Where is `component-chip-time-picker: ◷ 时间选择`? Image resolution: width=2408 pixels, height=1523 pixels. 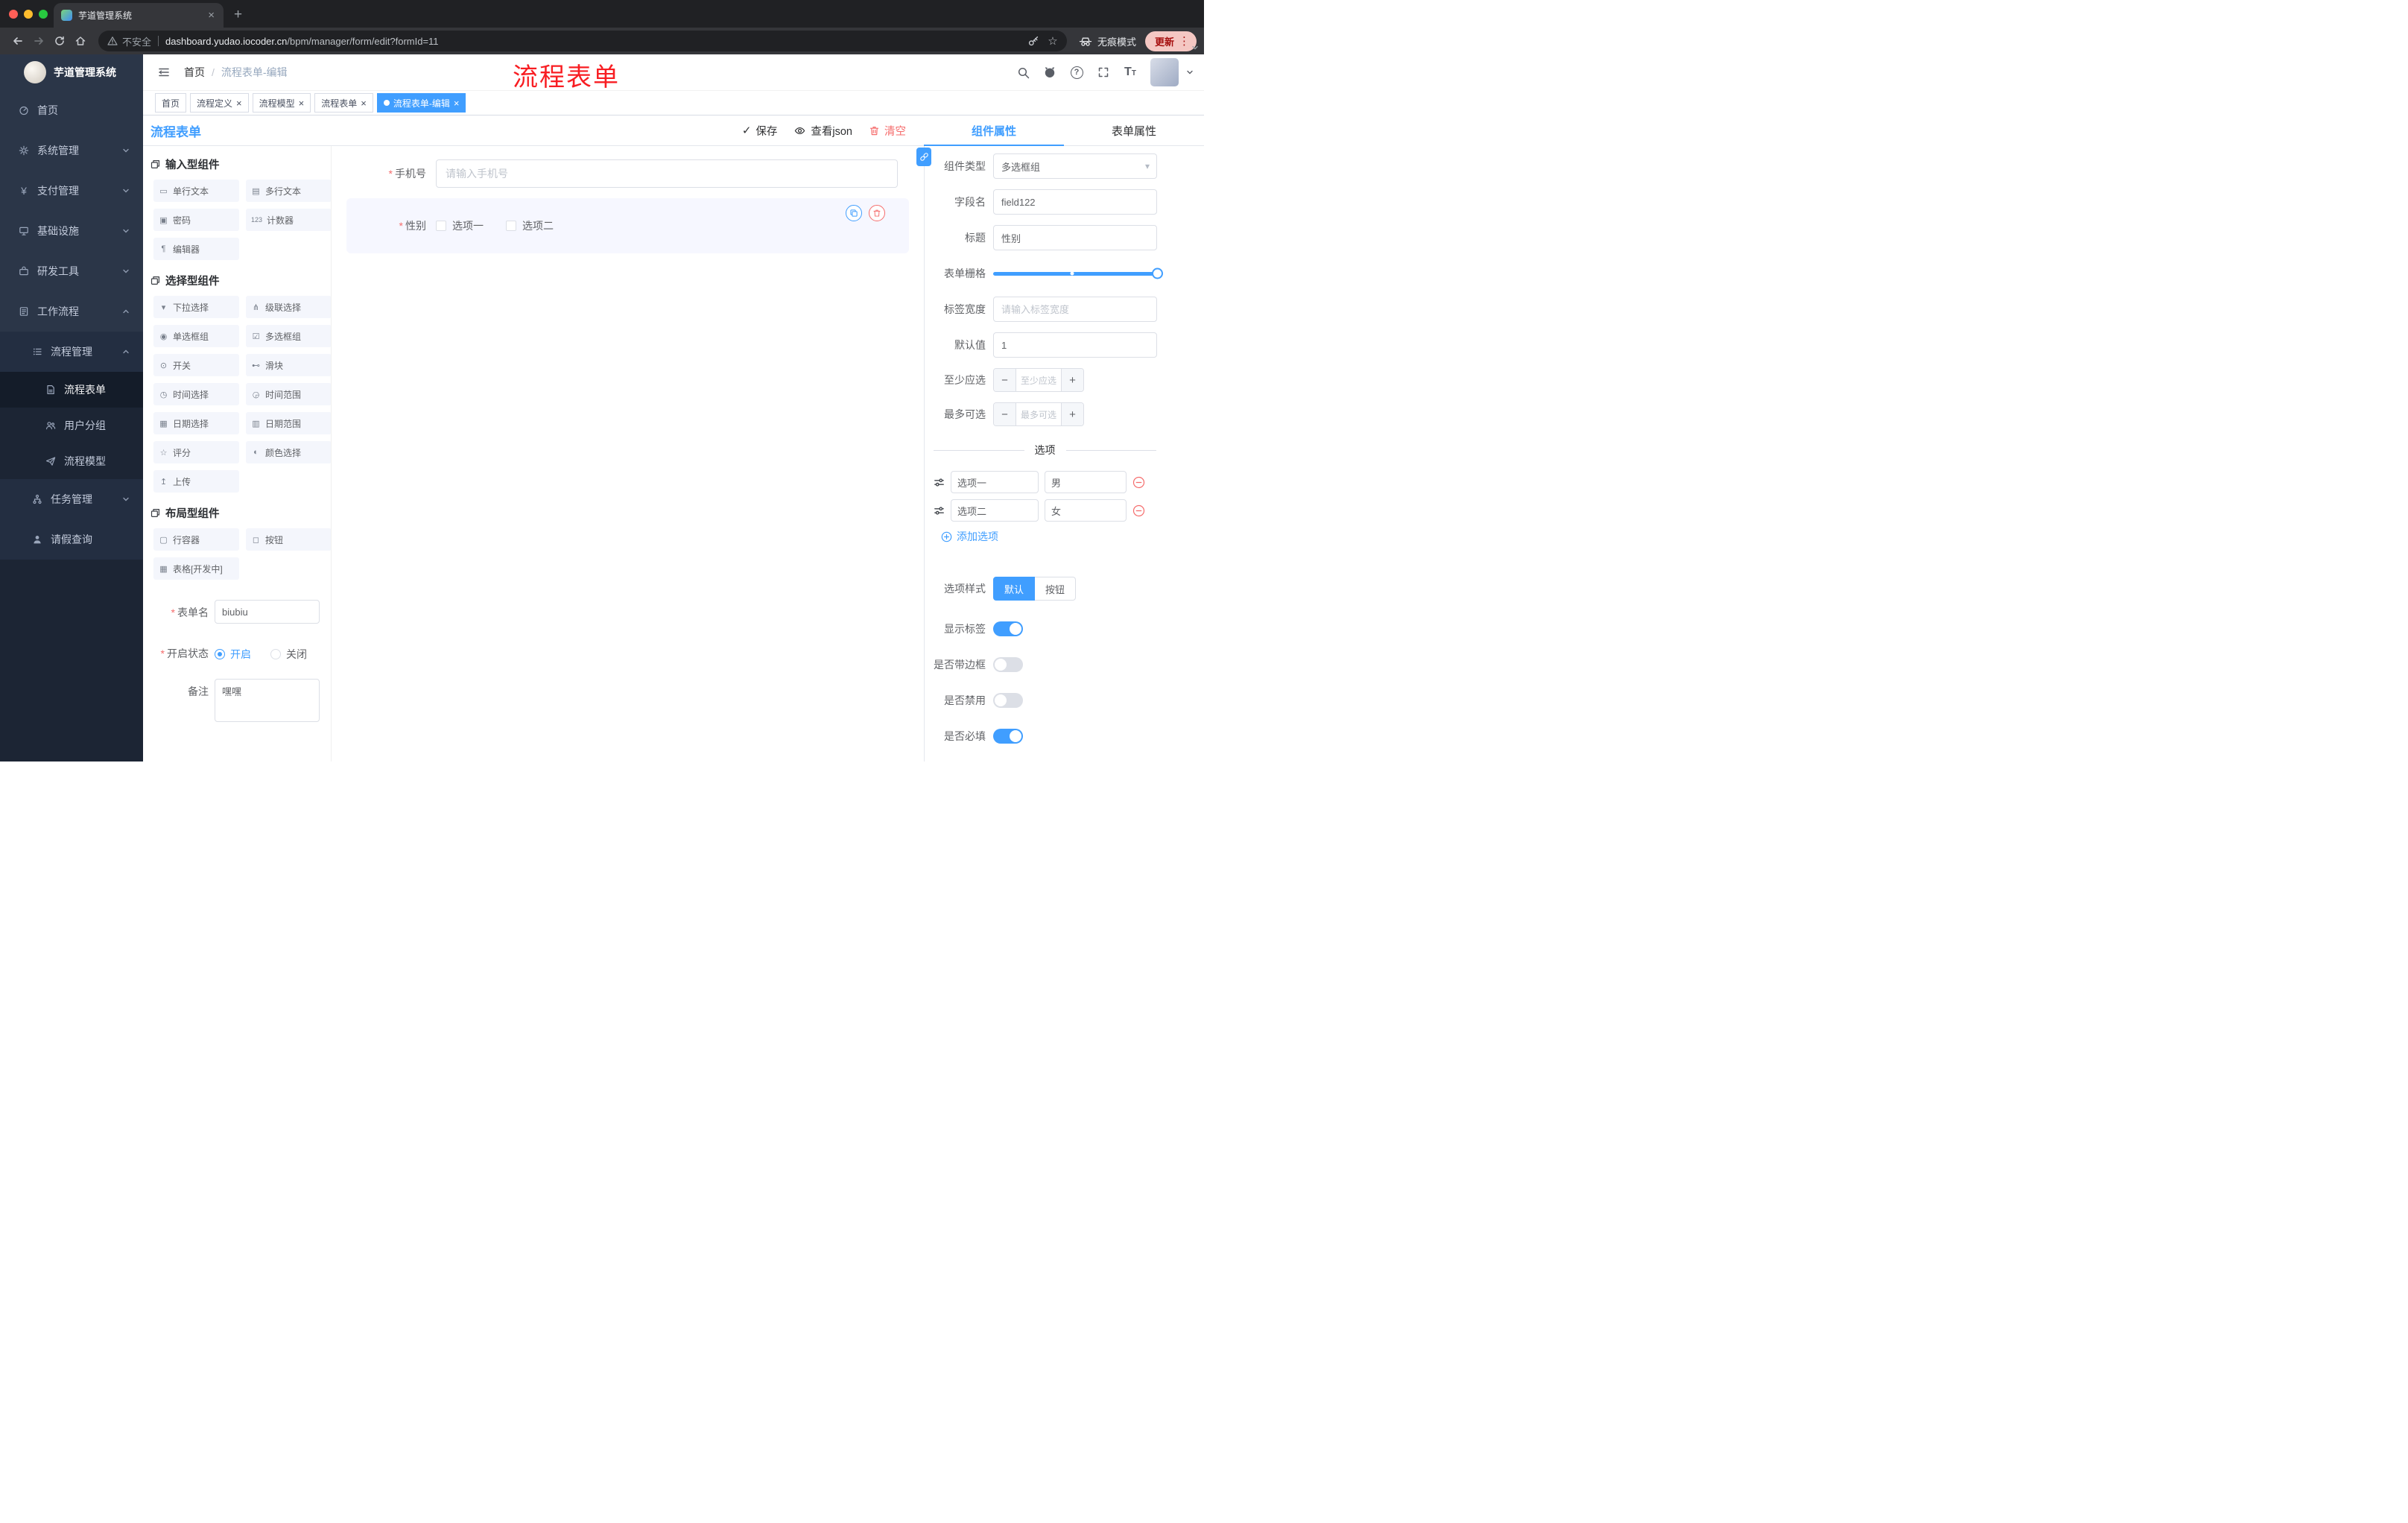 component-chip-time-picker: ◷ 时间选择 is located at coordinates (196, 394).